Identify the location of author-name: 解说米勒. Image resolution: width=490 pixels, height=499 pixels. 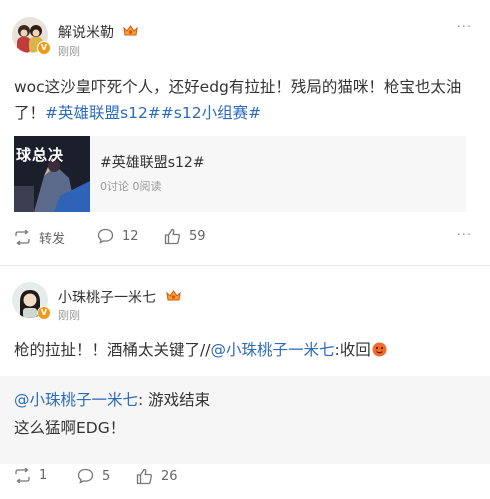
(86, 32).